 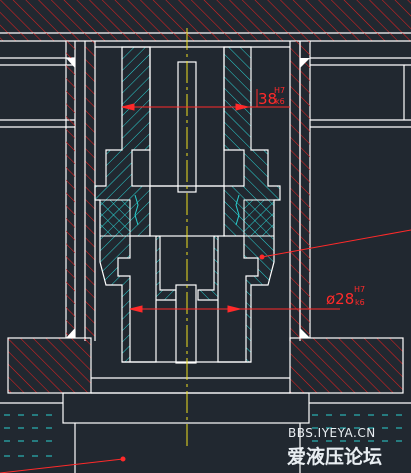 What do you see at coordinates (205, 365) in the screenshot?
I see `bottom-flange` at bounding box center [205, 365].